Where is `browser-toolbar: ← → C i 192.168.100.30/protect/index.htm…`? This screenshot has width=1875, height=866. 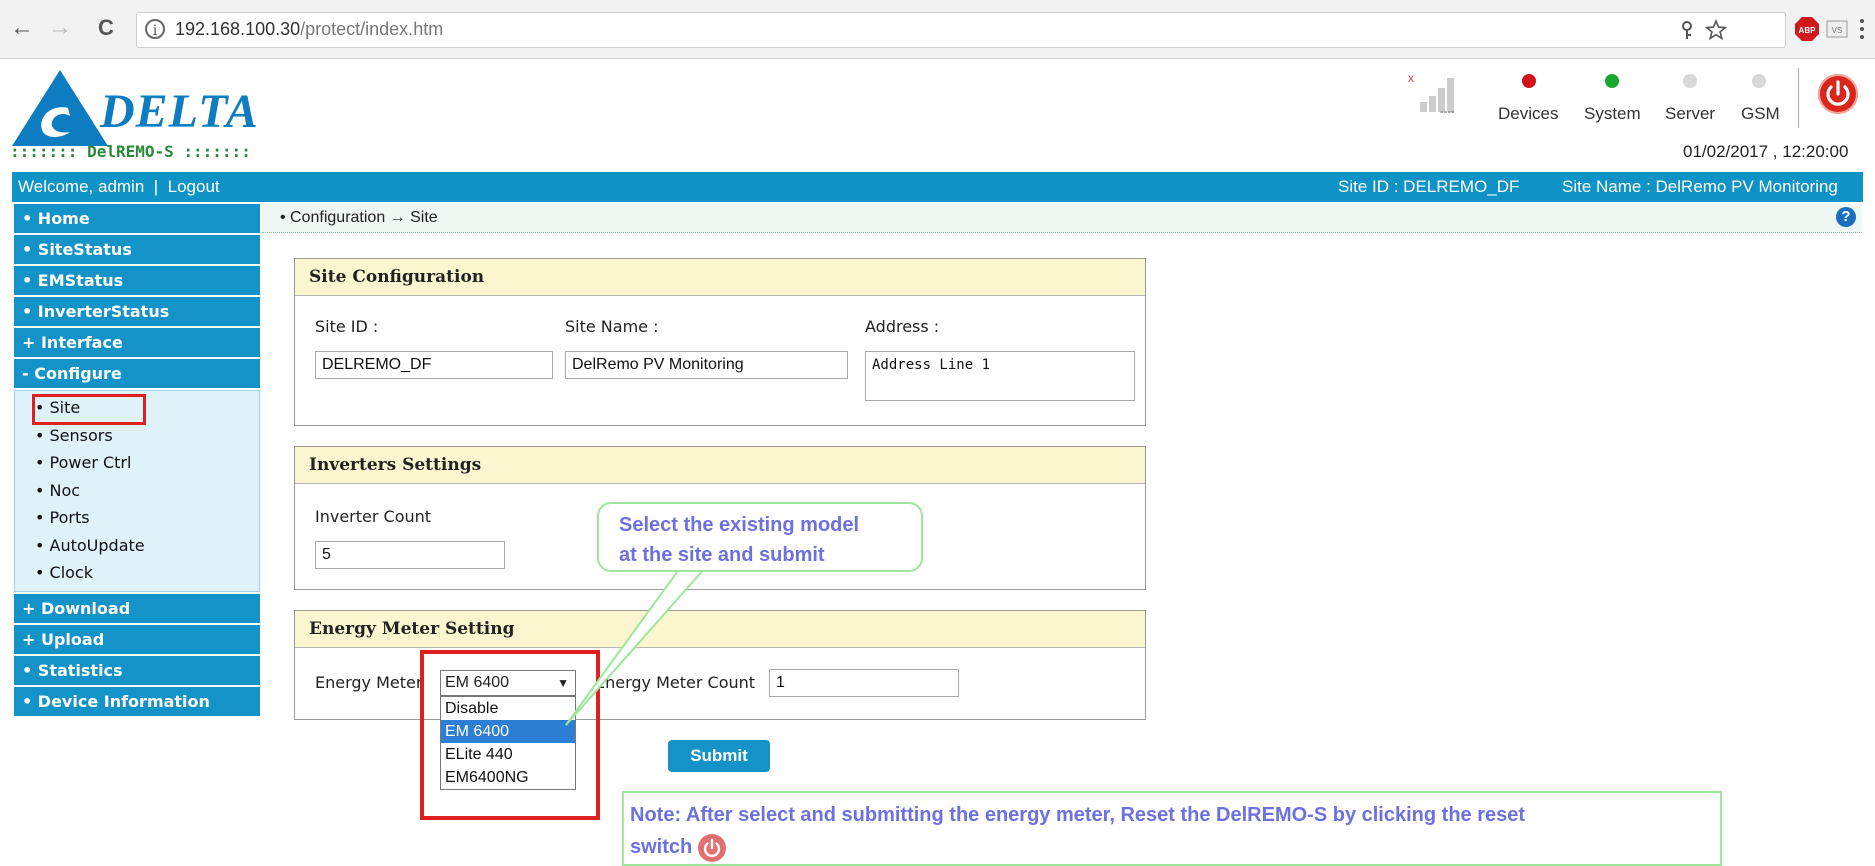 browser-toolbar: ← → C i 192.168.100.30/protect/index.htm… is located at coordinates (937, 29).